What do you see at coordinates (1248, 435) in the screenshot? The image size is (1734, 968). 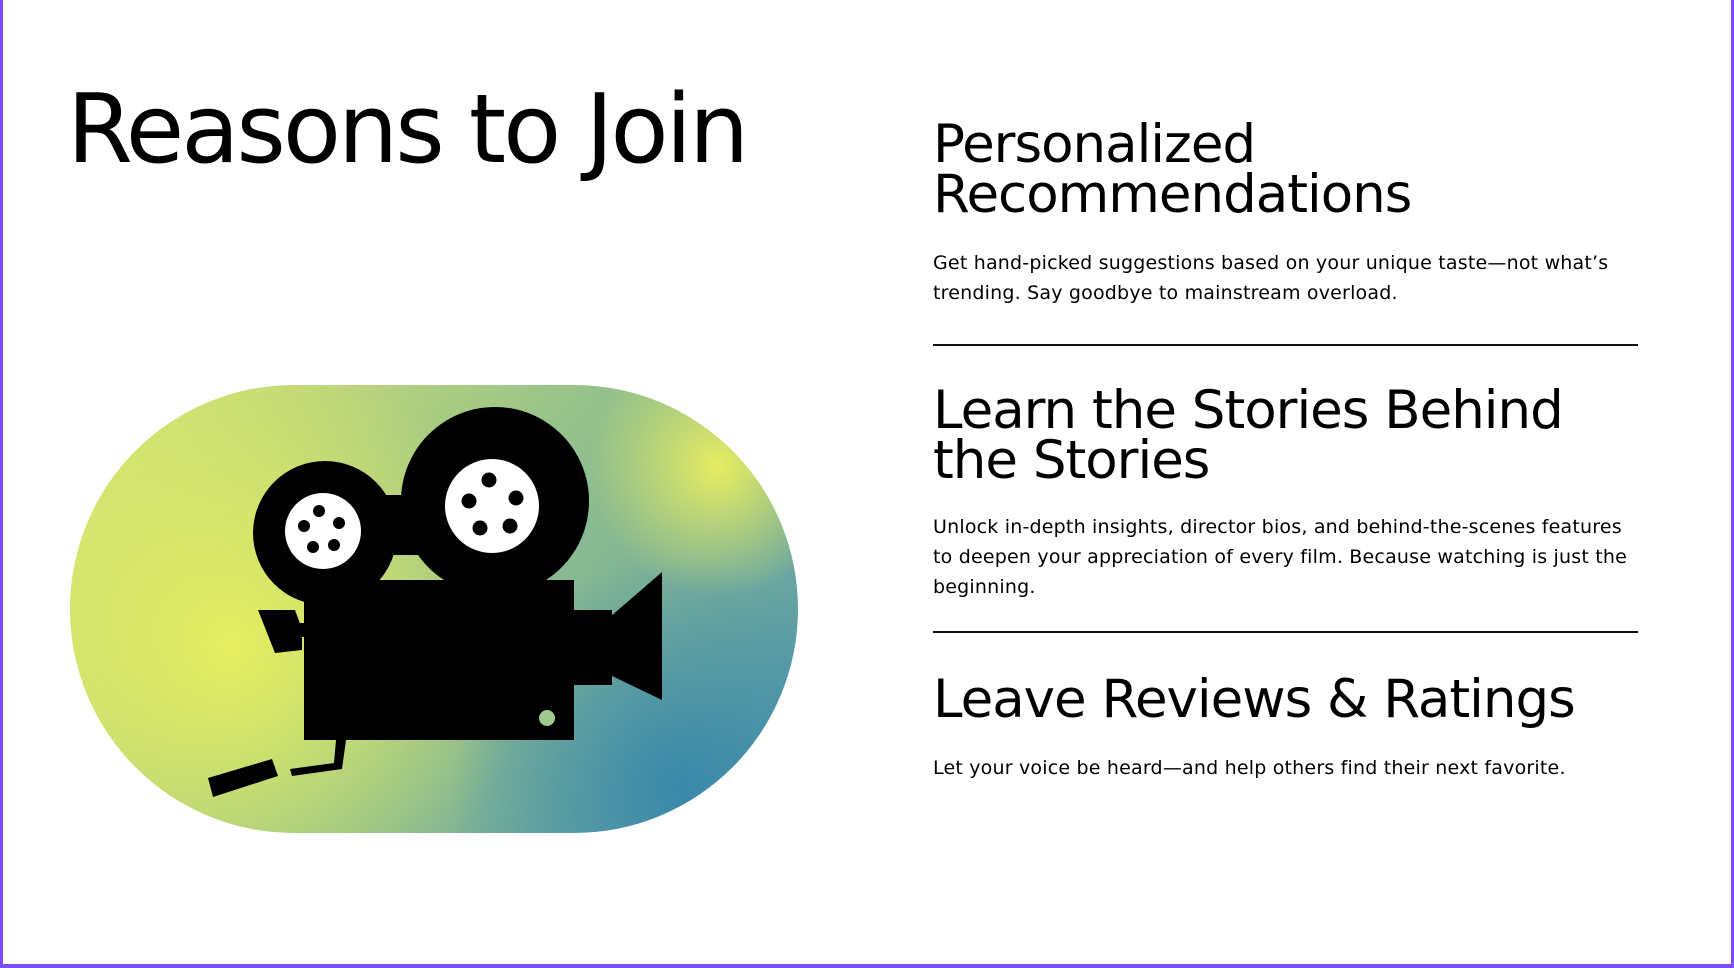 I see `feature-title-stories: Learn the Stories Behind the Stories` at bounding box center [1248, 435].